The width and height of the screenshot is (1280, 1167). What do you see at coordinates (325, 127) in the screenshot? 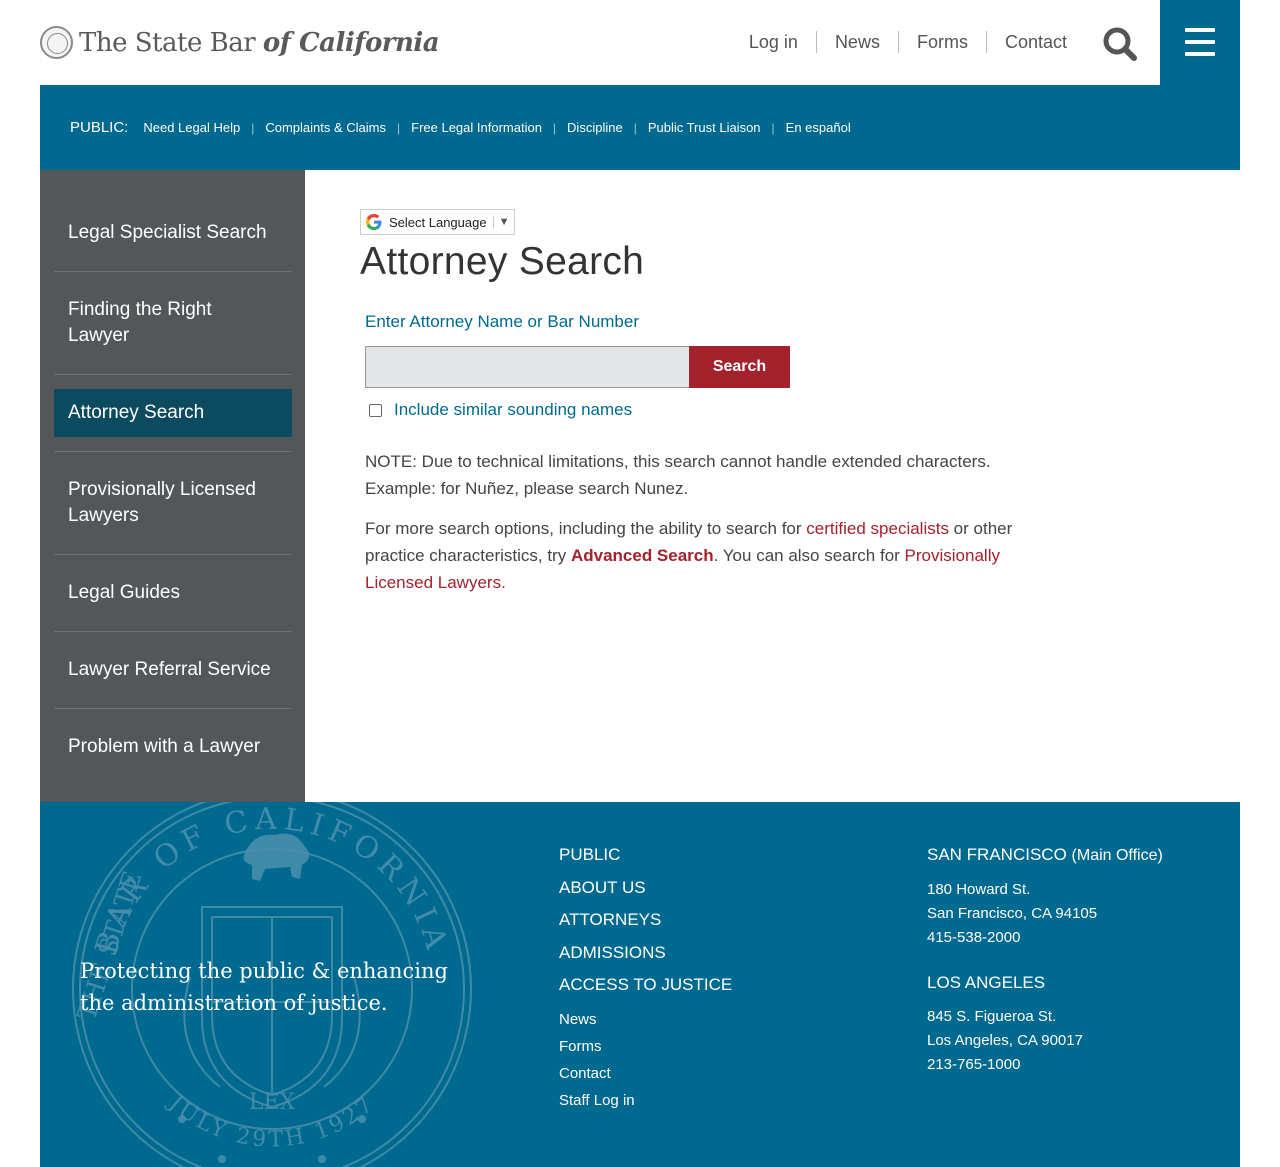
I see `public-link-complaints: Complaints & Claims` at bounding box center [325, 127].